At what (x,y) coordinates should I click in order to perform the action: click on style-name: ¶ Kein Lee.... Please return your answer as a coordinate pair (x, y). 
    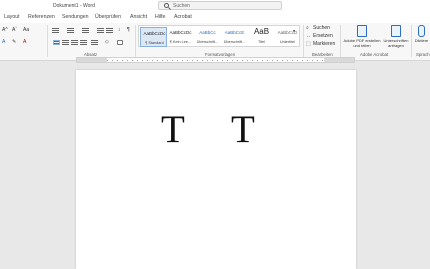
    Looking at the image, I should click on (180, 42).